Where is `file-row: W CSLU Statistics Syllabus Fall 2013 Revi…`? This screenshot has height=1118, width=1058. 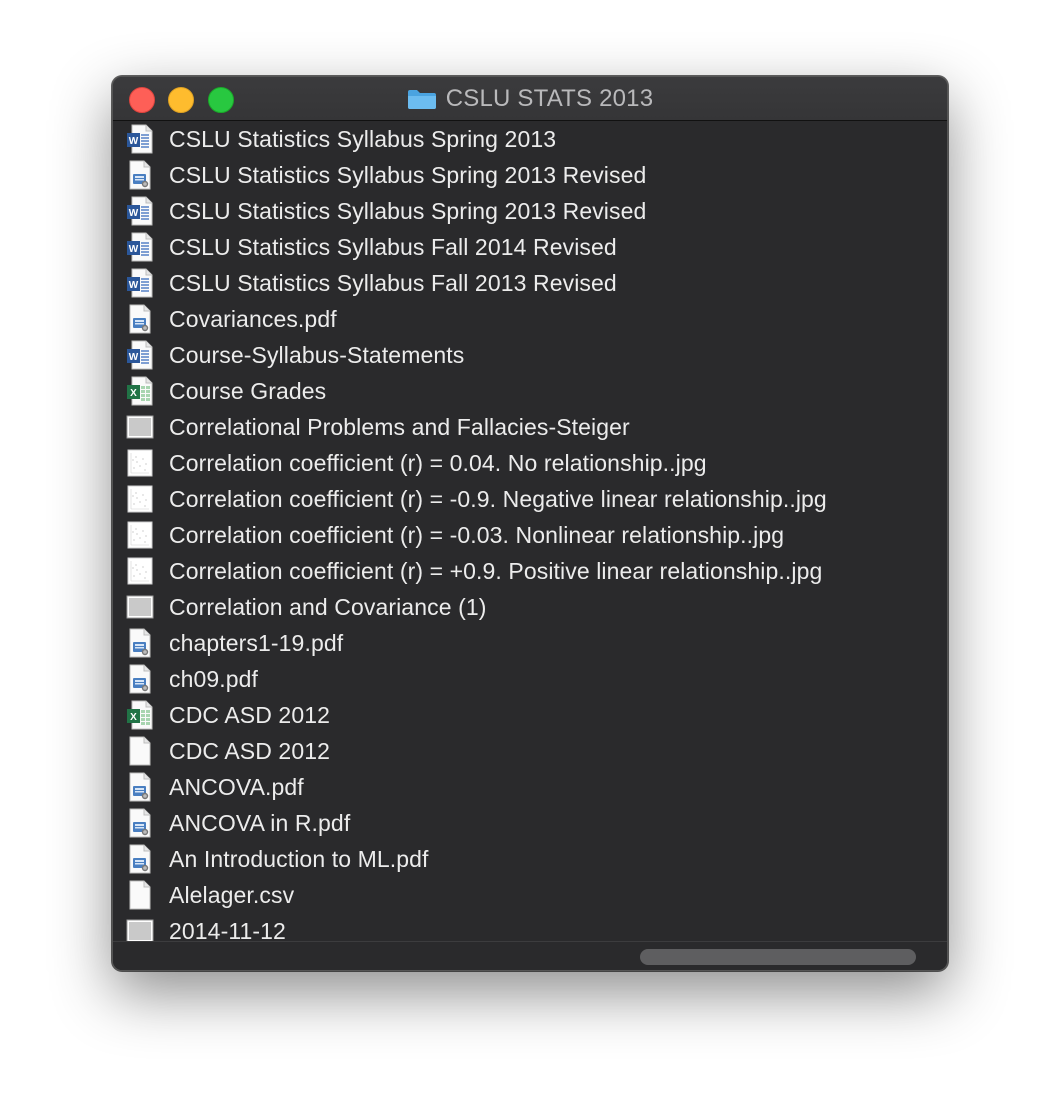 file-row: W CSLU Statistics Syllabus Fall 2013 Revi… is located at coordinates (530, 283).